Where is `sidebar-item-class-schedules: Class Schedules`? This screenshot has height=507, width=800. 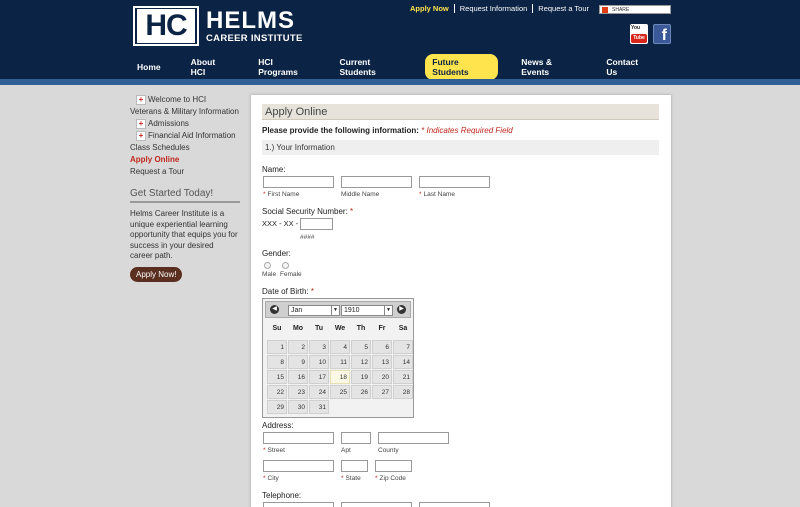 sidebar-item-class-schedules: Class Schedules is located at coordinates (186, 147).